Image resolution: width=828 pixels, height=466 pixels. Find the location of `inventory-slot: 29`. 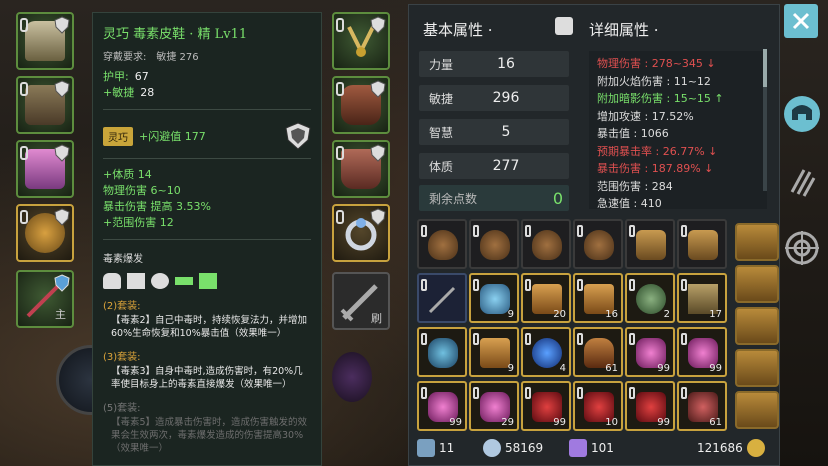

inventory-slot: 29 is located at coordinates (494, 406).